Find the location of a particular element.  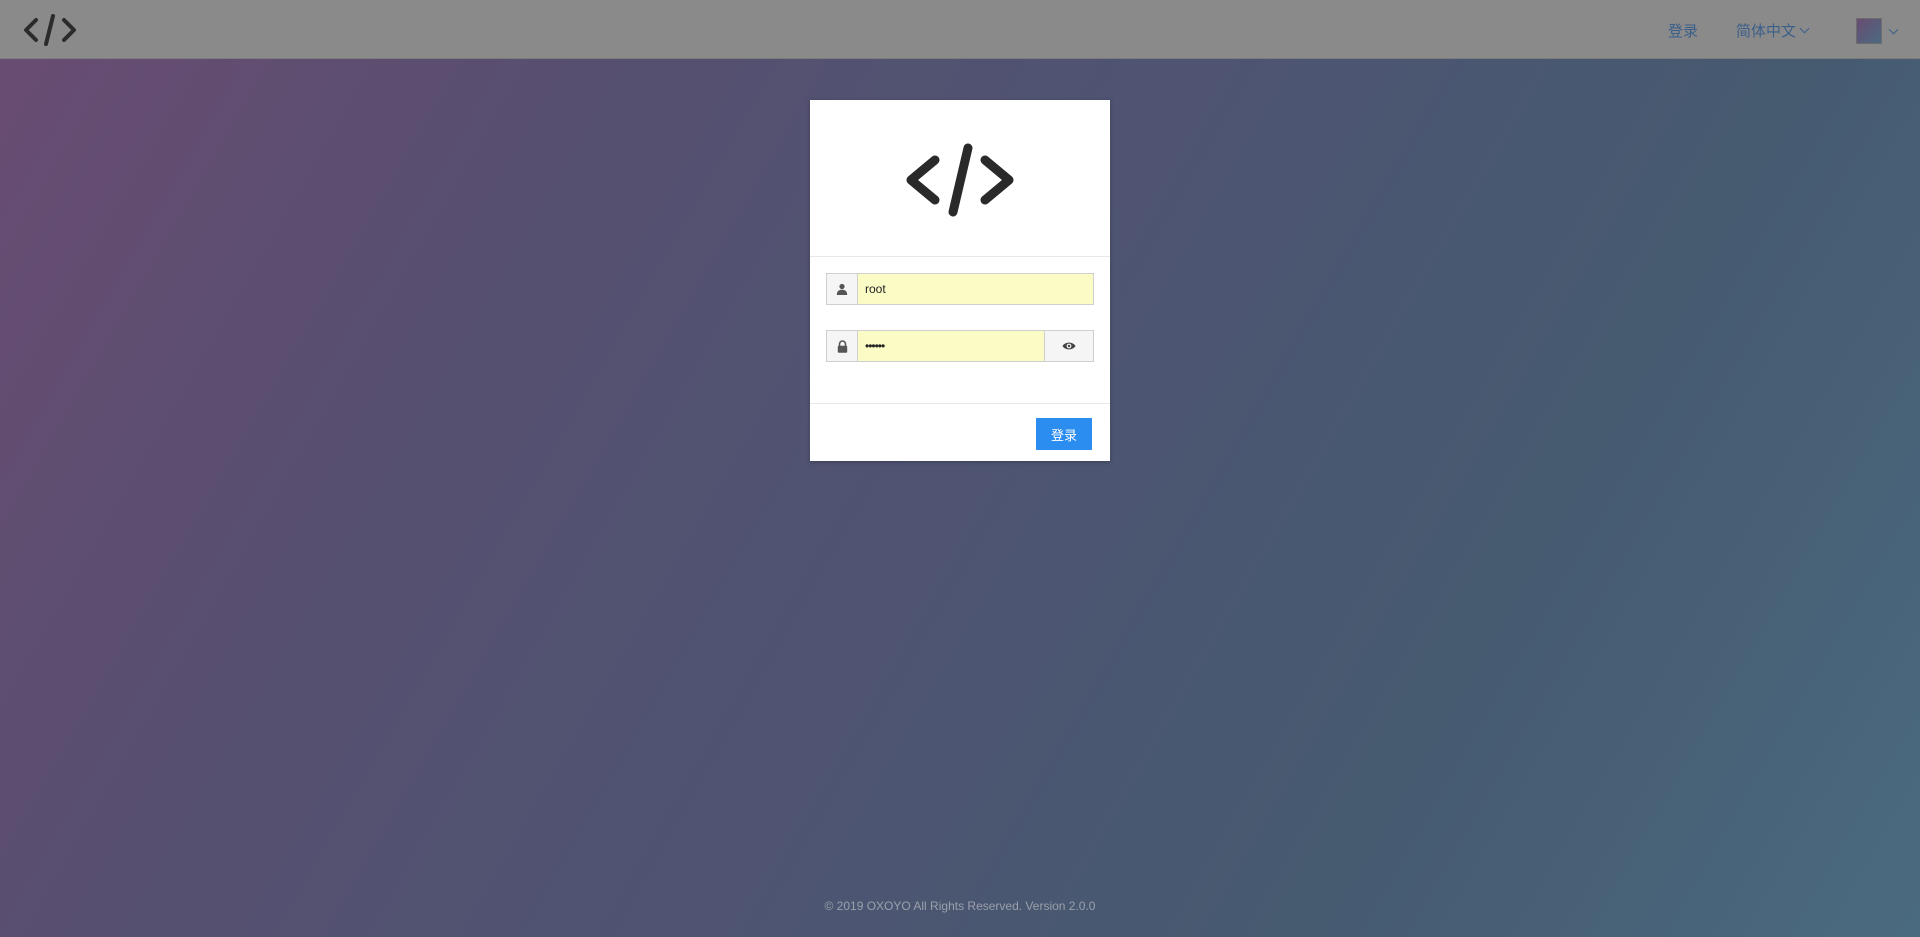

language-selector: 简体中文 is located at coordinates (1773, 30).